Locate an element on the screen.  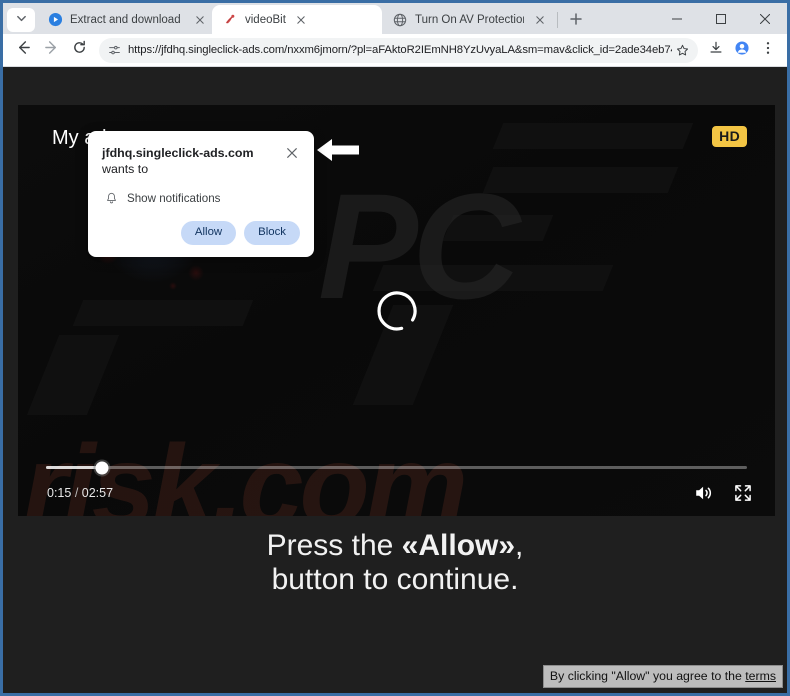
tab-title: videoBit is located at coordinates (265, 19).